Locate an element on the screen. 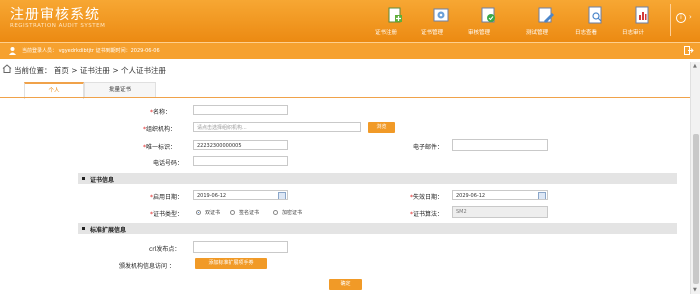 The height and width of the screenshot is (294, 700). test-manage-icon is located at coordinates (546, 15).